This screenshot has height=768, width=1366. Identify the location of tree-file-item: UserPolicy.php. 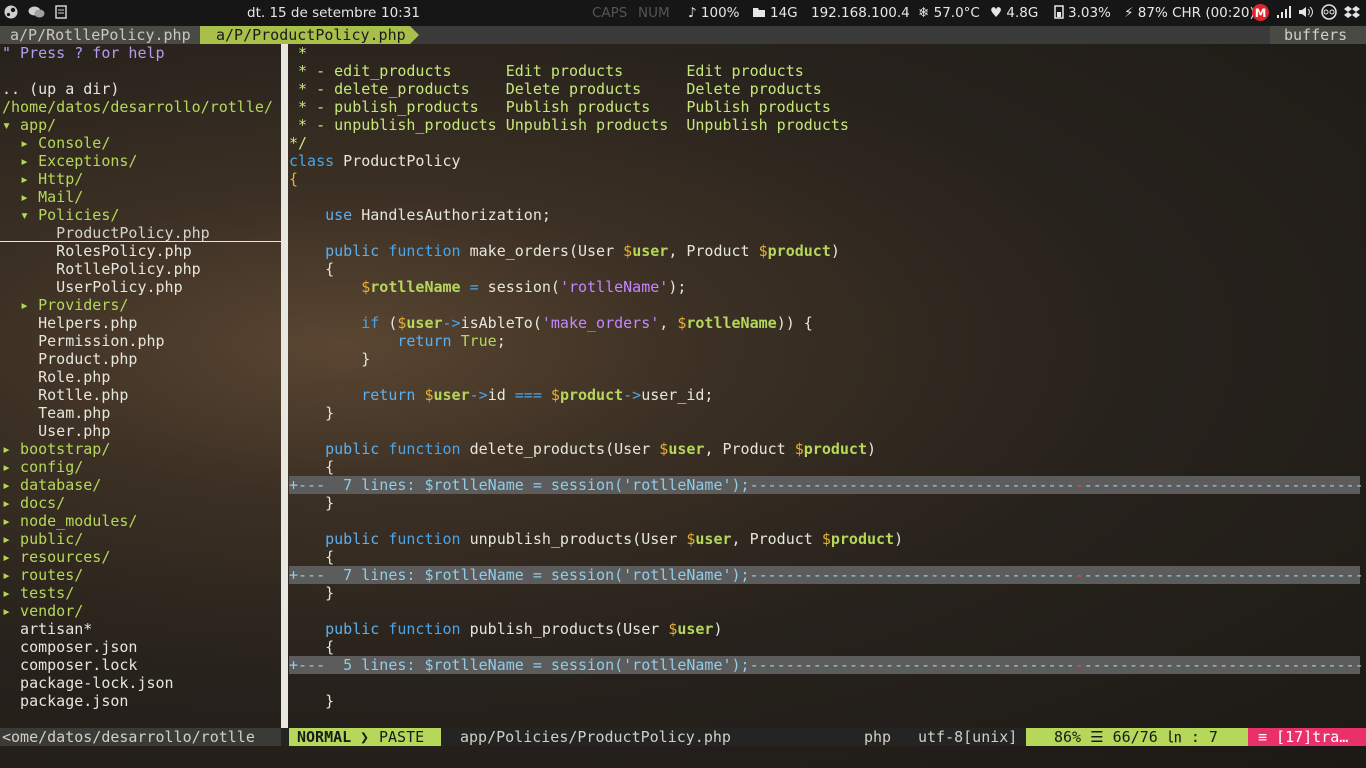
(92, 287).